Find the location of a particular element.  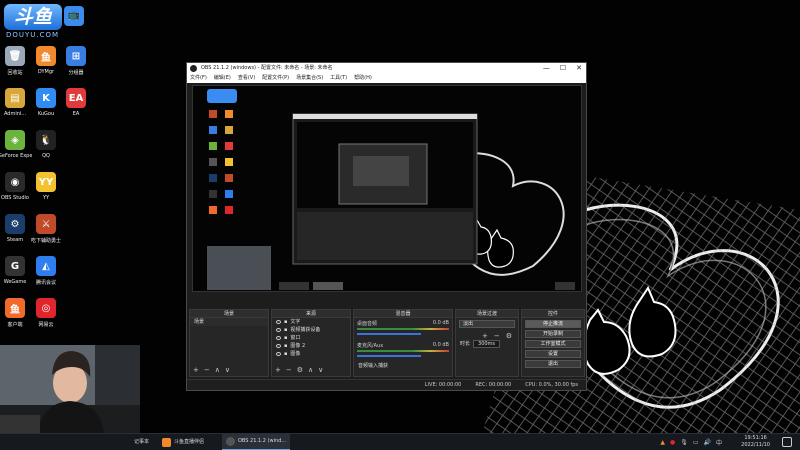

source-item: ▪ 窗口 is located at coordinates (311, 338).